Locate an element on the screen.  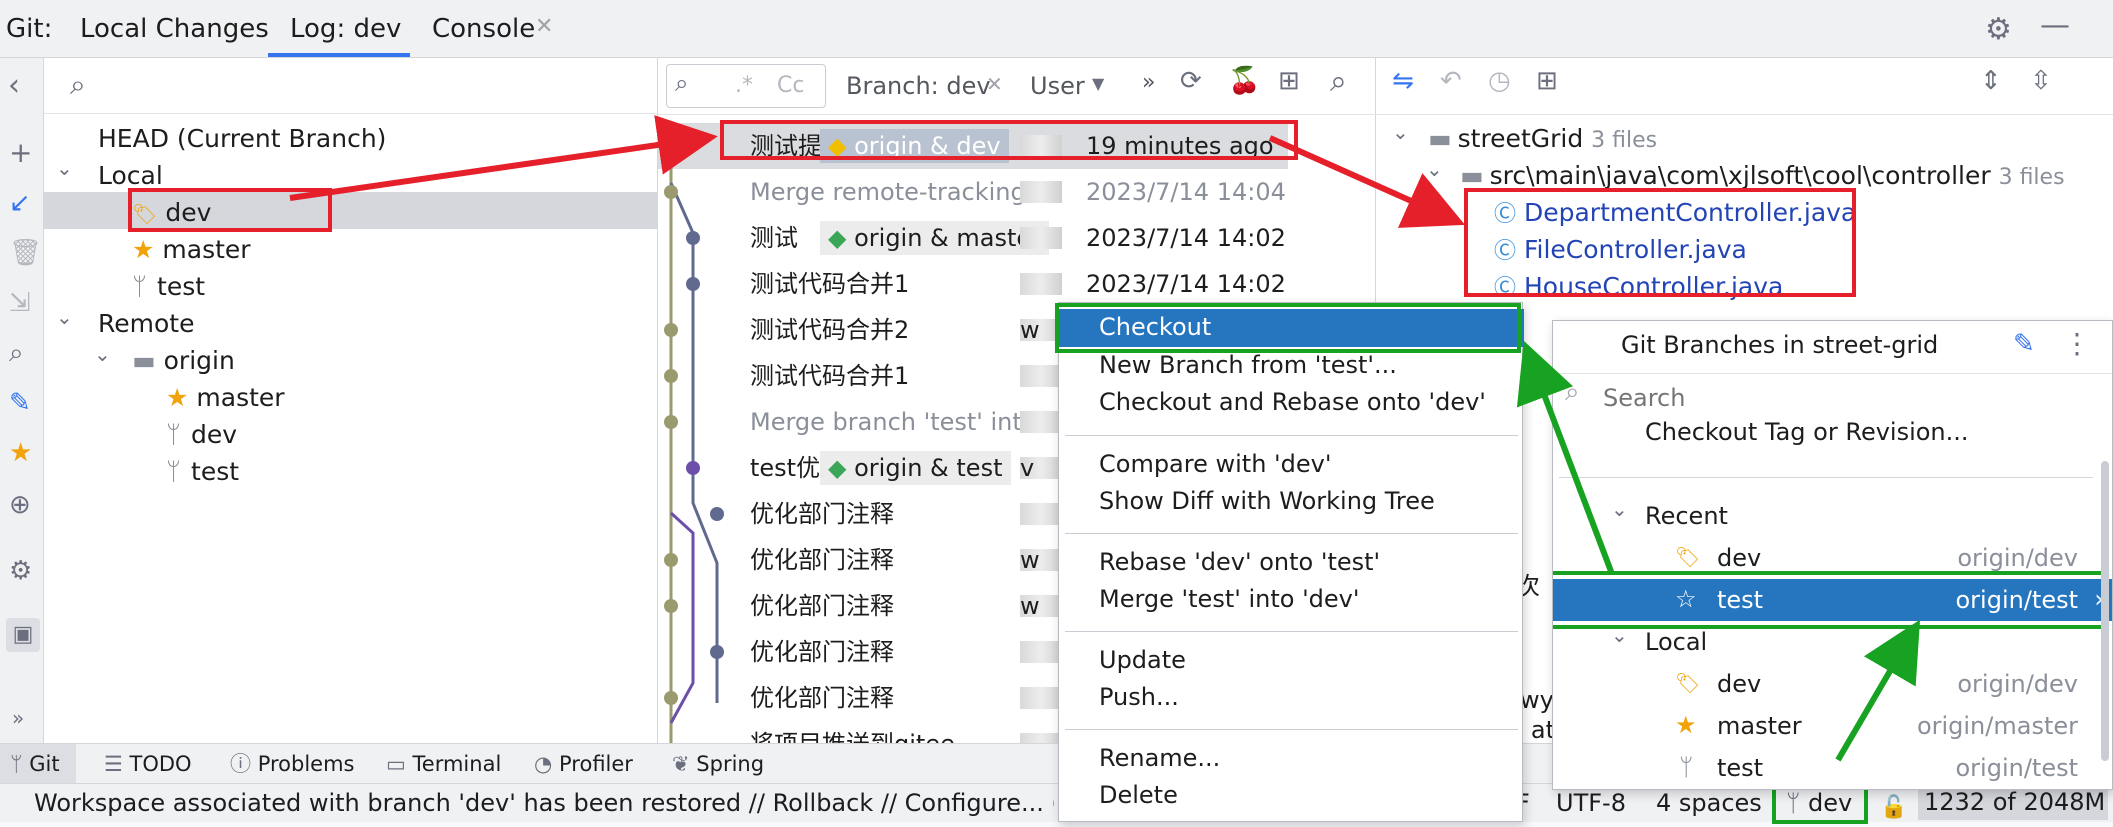
commit-row: 测试代码合并1 2023/7/14 14:02 is located at coordinates (1017, 284).